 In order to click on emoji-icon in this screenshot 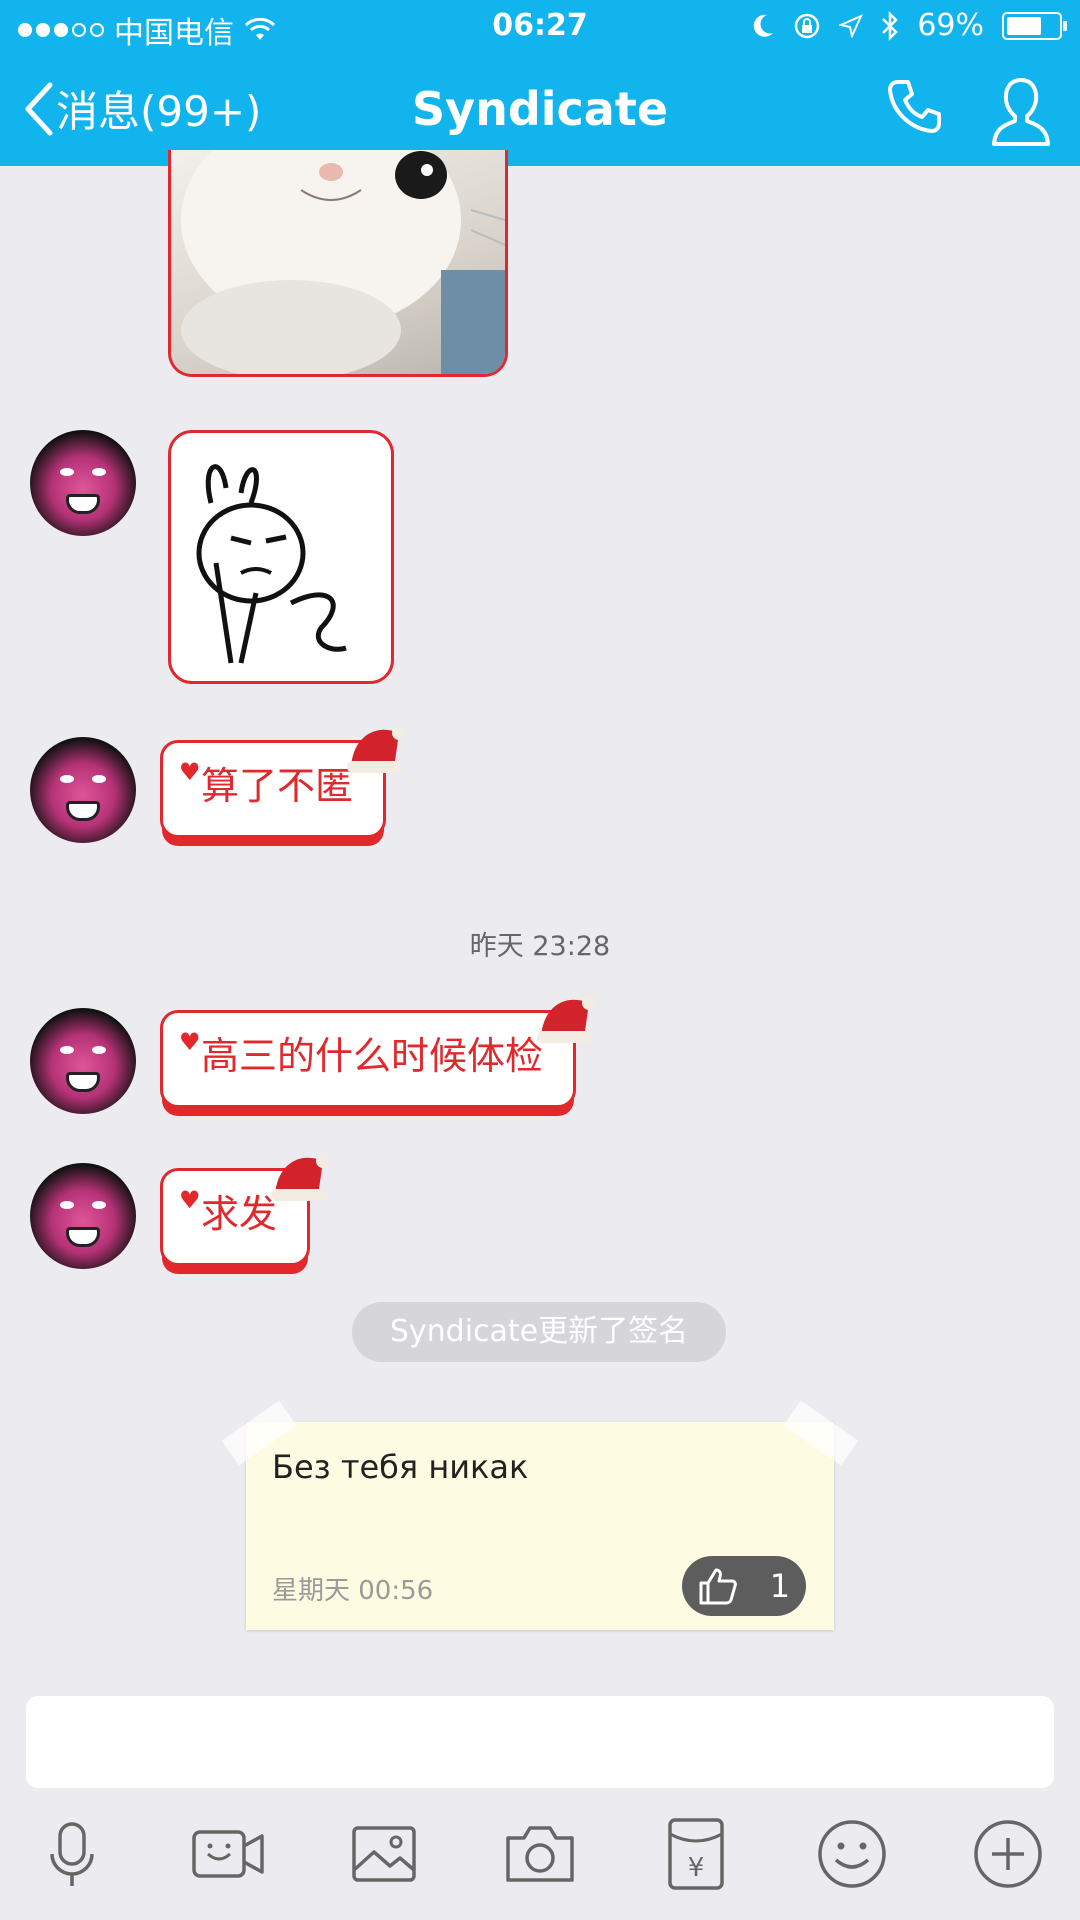, I will do `click(852, 1854)`.